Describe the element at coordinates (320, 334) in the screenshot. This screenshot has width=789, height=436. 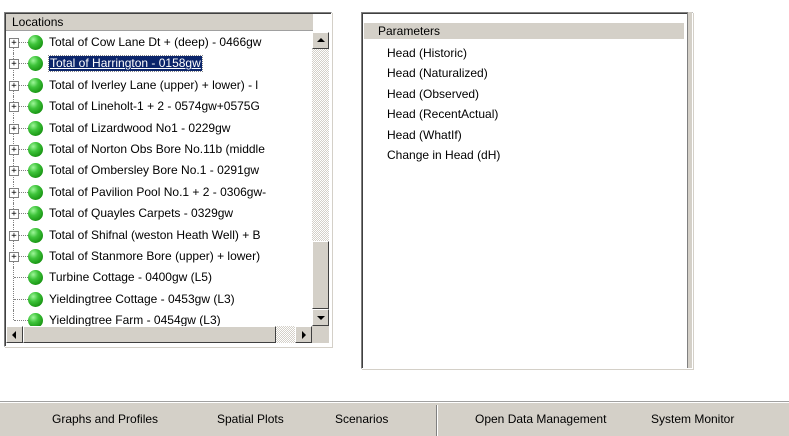
I see `scrollbar-corner` at that location.